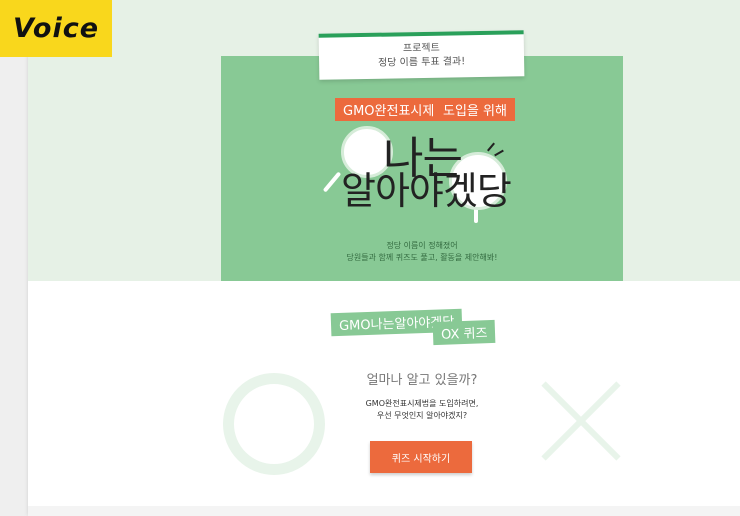 The image size is (740, 516). Describe the element at coordinates (422, 415) in the screenshot. I see `quiz-subtext-line2: 우선 무엇인지 알아야겠지?` at that location.